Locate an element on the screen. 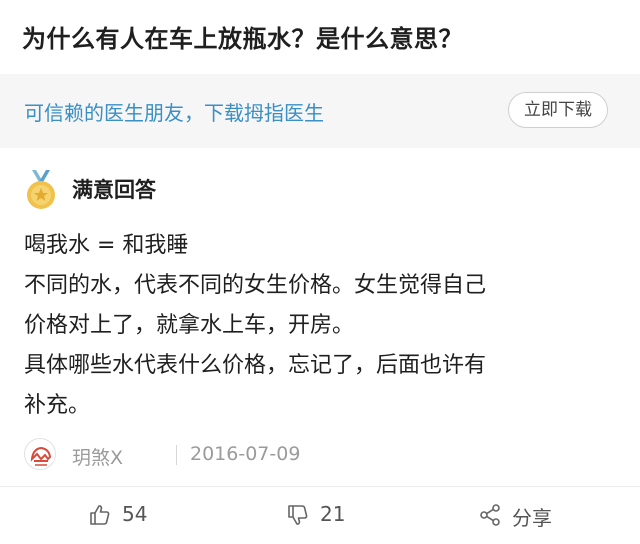  answer-header: 满意回答 is located at coordinates (320, 188).